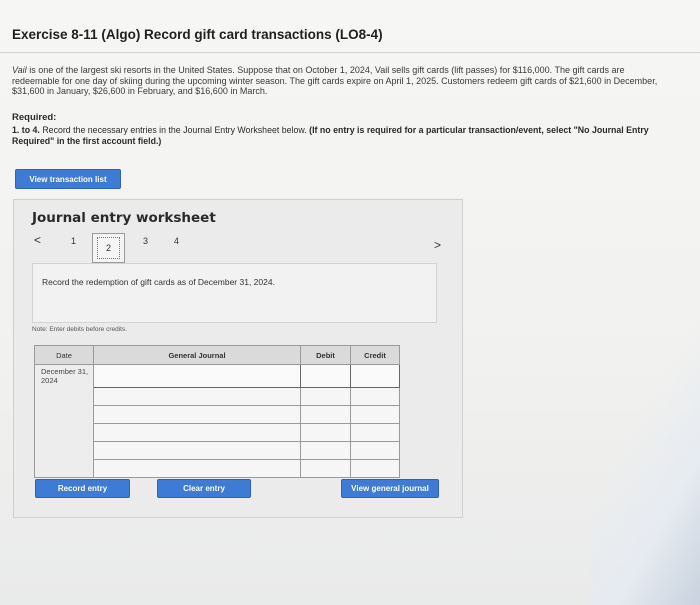 The image size is (700, 605). I want to click on table-row: December 31, 2024, so click(217, 421).